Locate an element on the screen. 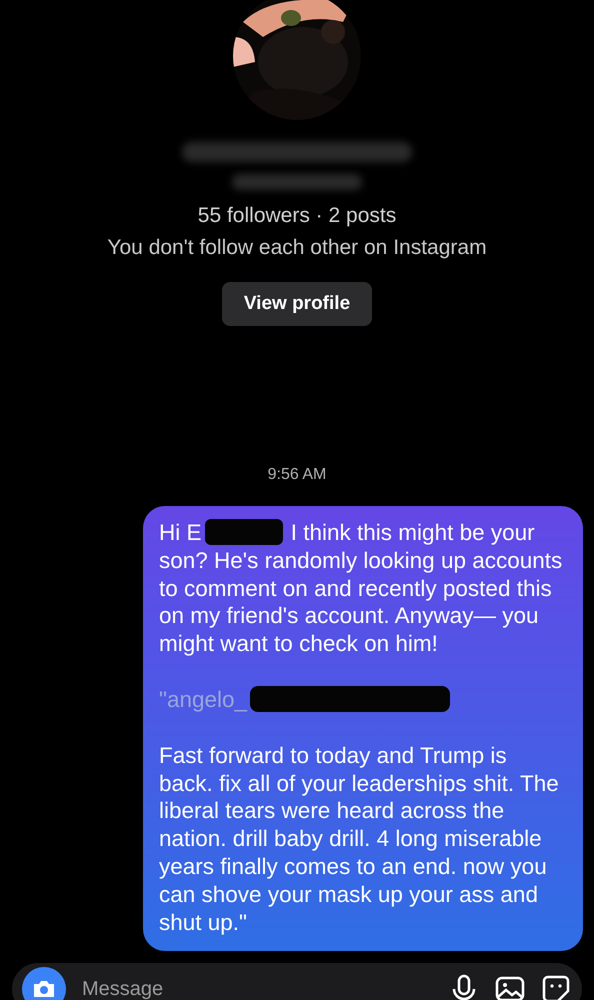  message-text: Fast forward to today and Trump is back. fix all of your leaderships shit. The liberal tears were heard across the nation. drill baby drill. 4 long miserable years finally comes to an end. now you can shove your mask up your ass and shut up." is located at coordinates (359, 839).